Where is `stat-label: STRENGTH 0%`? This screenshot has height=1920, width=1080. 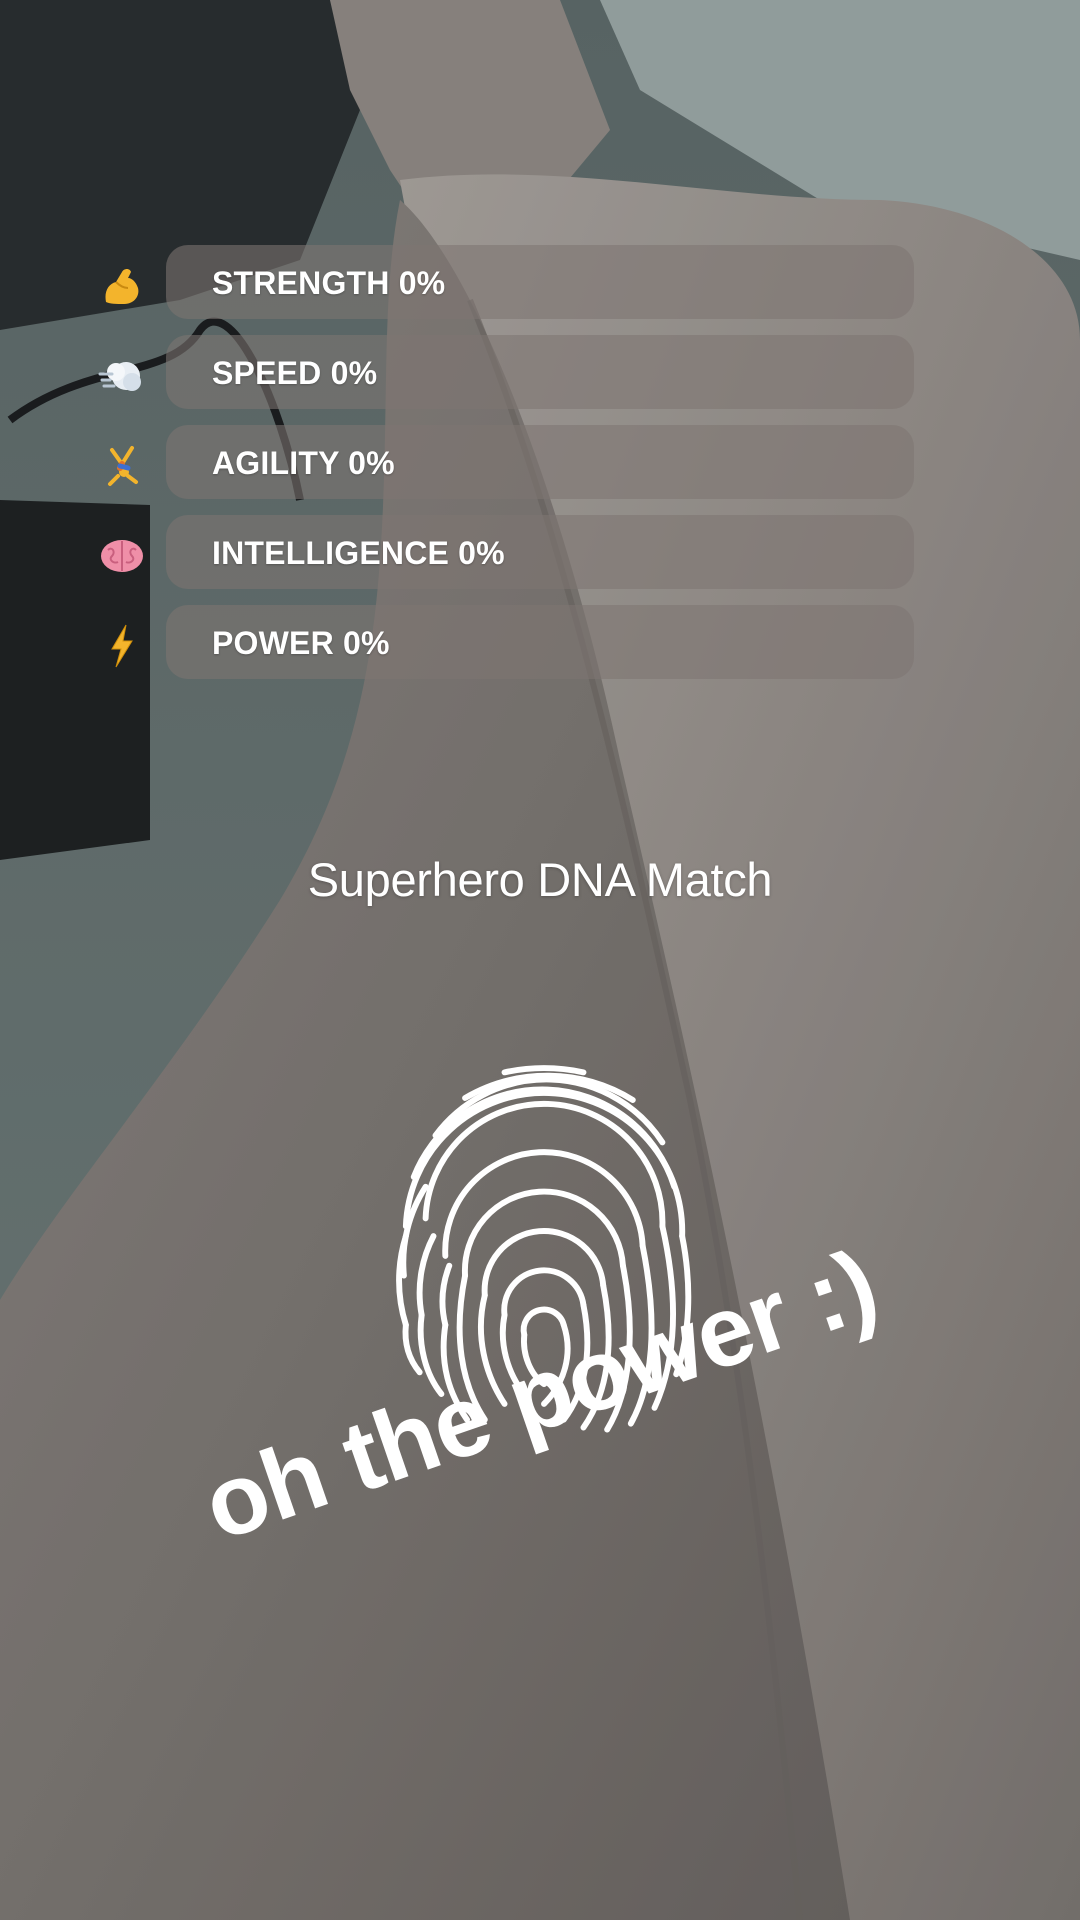 stat-label: STRENGTH 0% is located at coordinates (329, 283).